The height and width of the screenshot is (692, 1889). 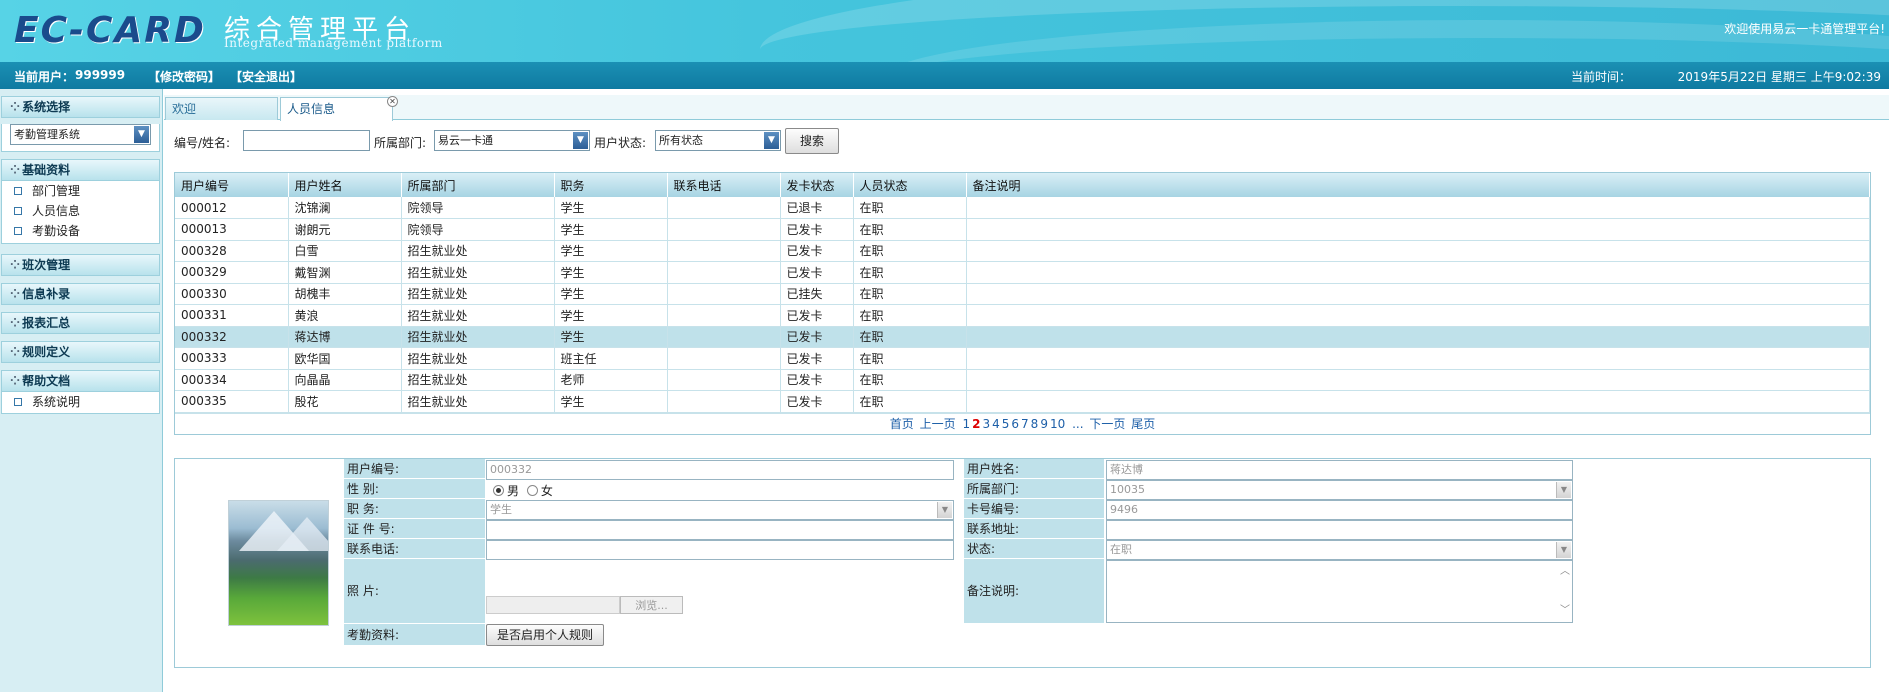 I want to click on address-label: 联系地址:, so click(x=1034, y=529).